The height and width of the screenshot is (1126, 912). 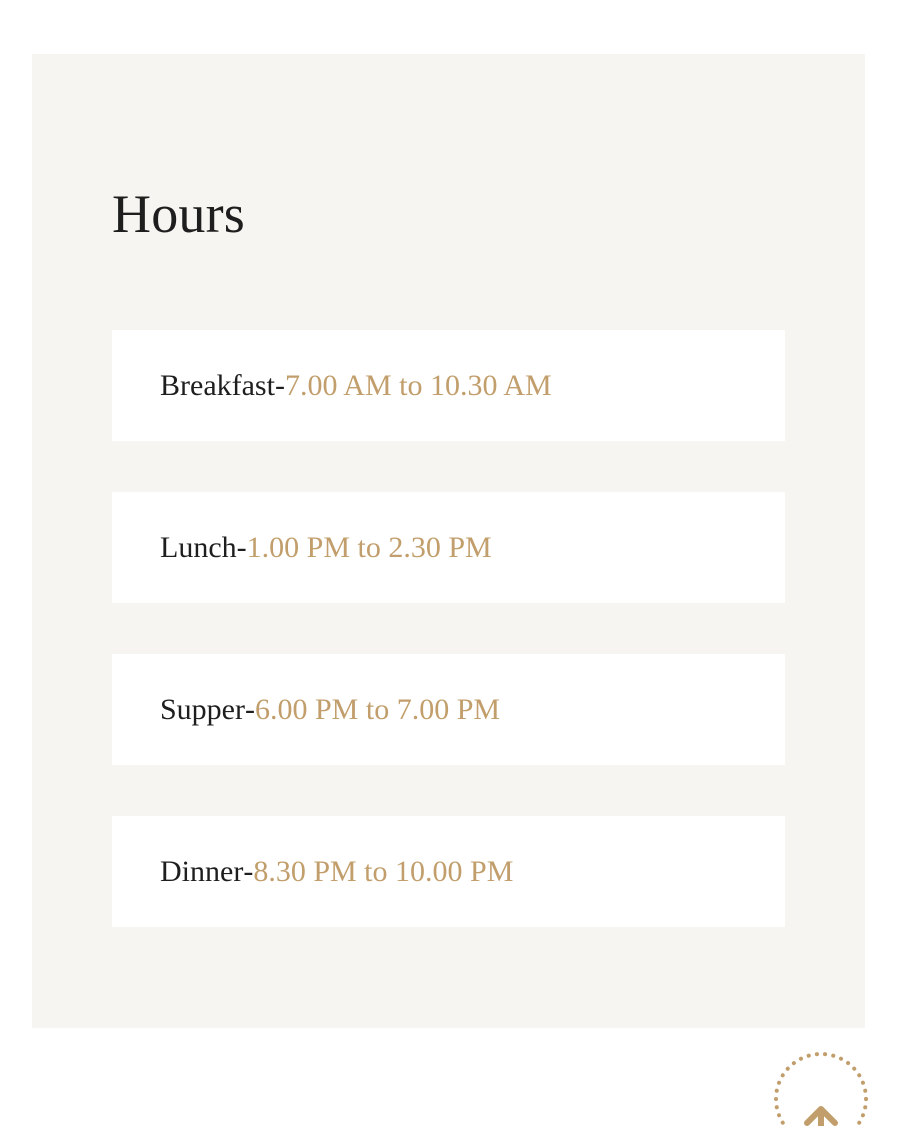 What do you see at coordinates (178, 214) in the screenshot?
I see `hours-title: Hours` at bounding box center [178, 214].